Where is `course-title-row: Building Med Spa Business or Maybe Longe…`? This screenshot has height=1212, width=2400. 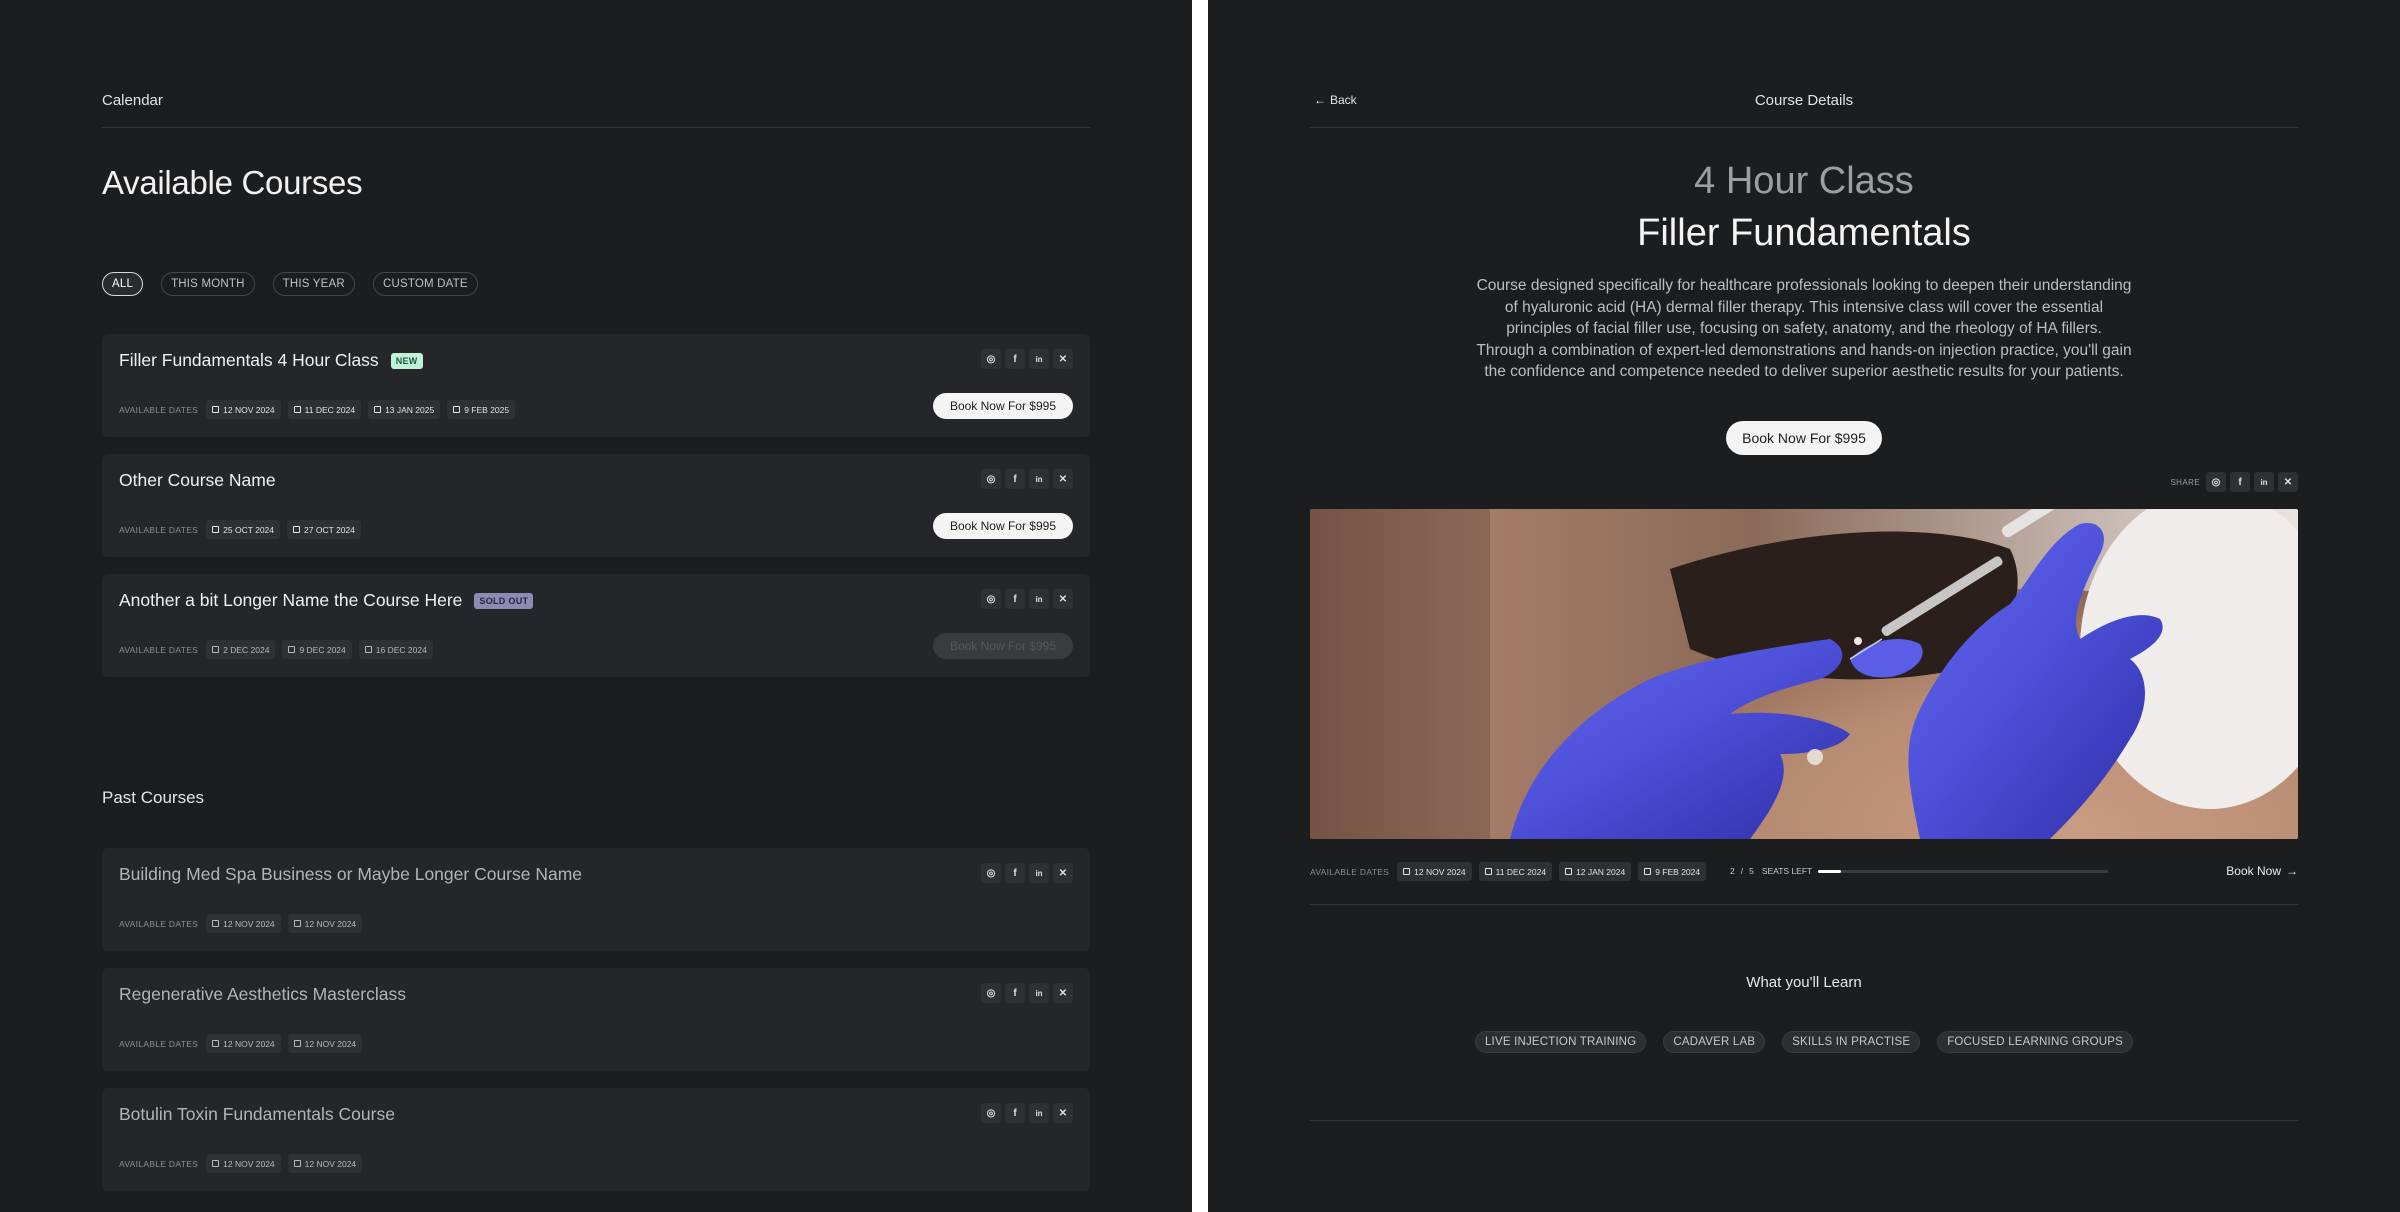 course-title-row: Building Med Spa Business or Maybe Longe… is located at coordinates (350, 874).